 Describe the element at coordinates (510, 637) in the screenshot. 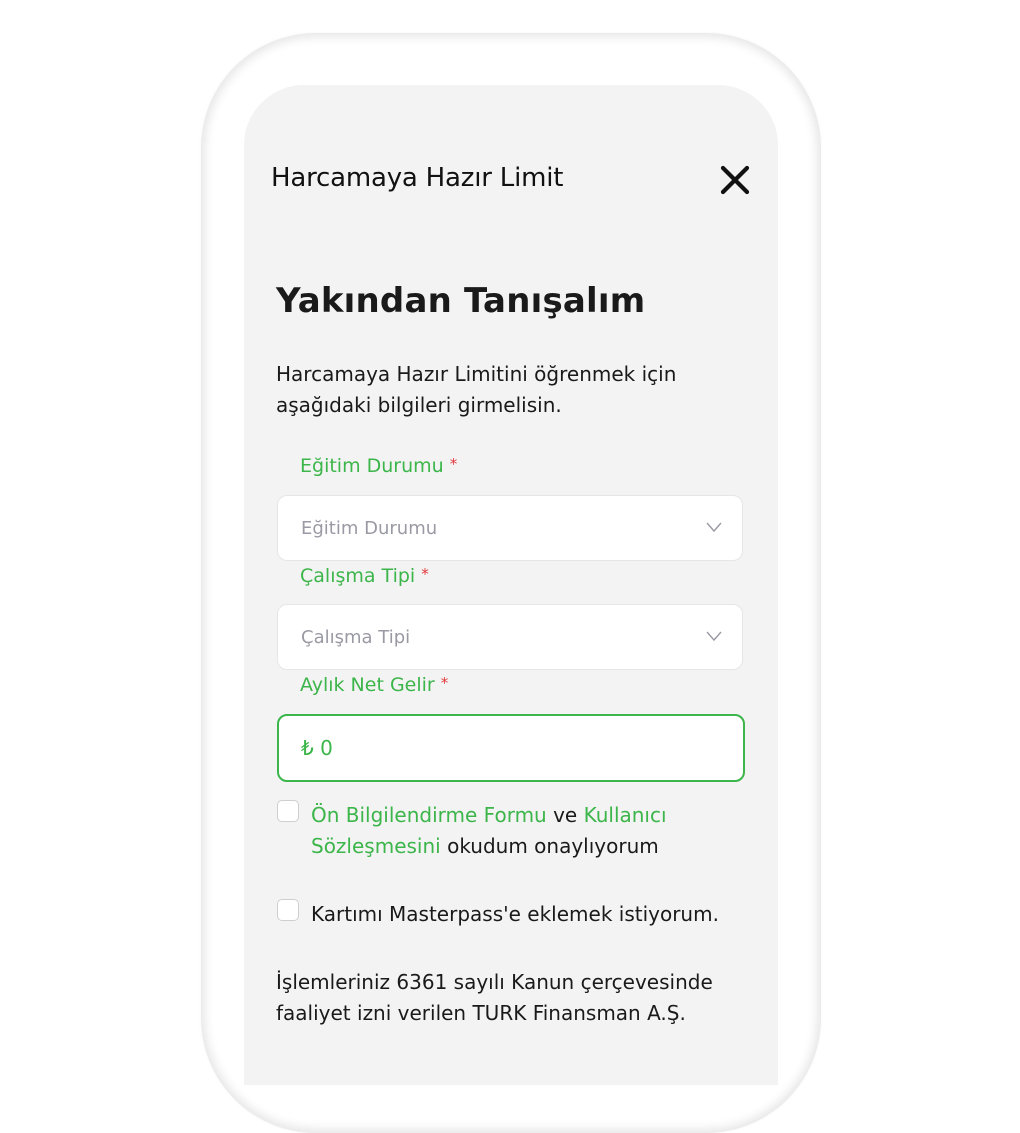

I see `employment-select: Çalışma Tipi` at that location.